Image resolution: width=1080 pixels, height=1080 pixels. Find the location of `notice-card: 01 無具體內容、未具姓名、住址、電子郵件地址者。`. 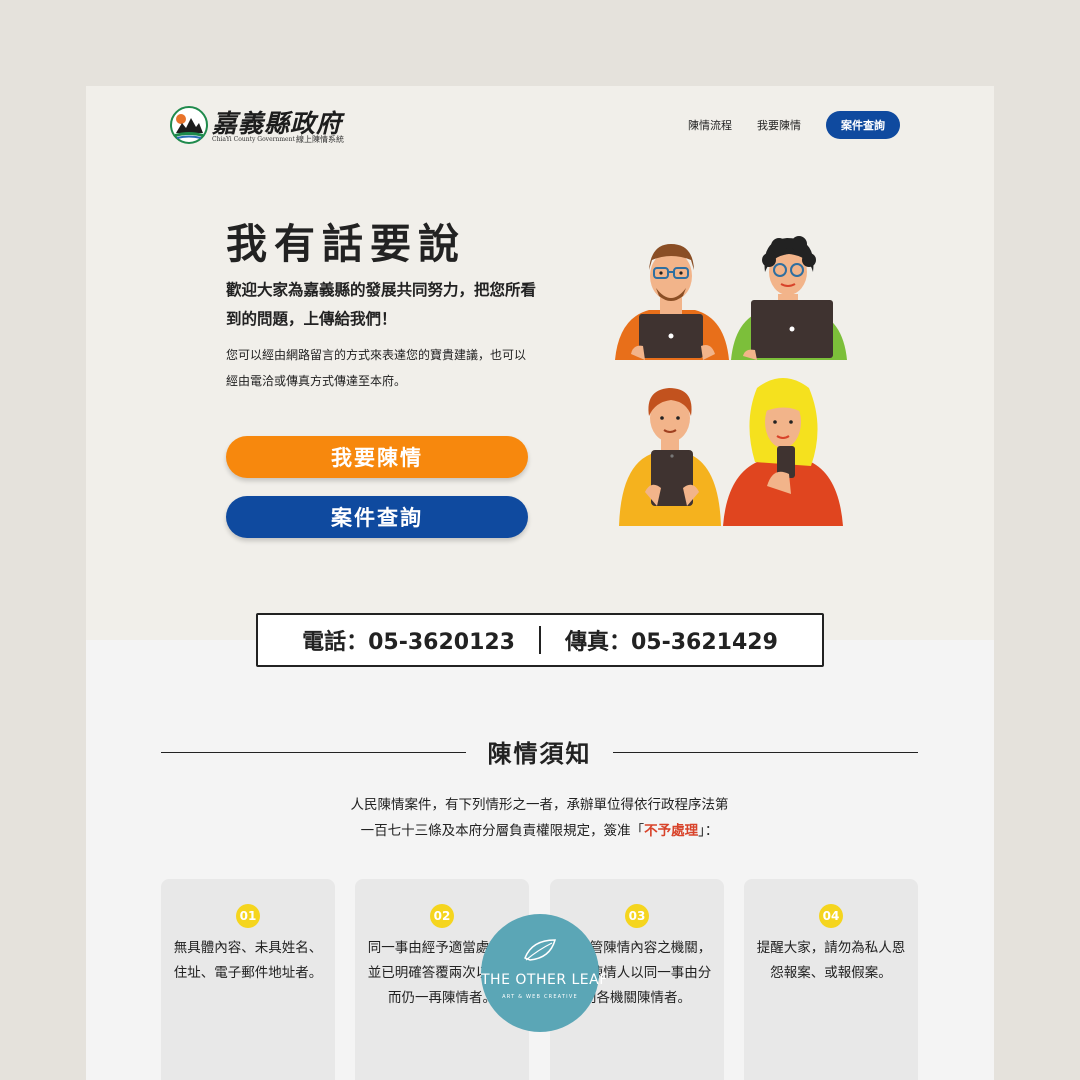

notice-card: 01 無具體內容、未具姓名、住址、電子郵件地址者。 is located at coordinates (248, 979).